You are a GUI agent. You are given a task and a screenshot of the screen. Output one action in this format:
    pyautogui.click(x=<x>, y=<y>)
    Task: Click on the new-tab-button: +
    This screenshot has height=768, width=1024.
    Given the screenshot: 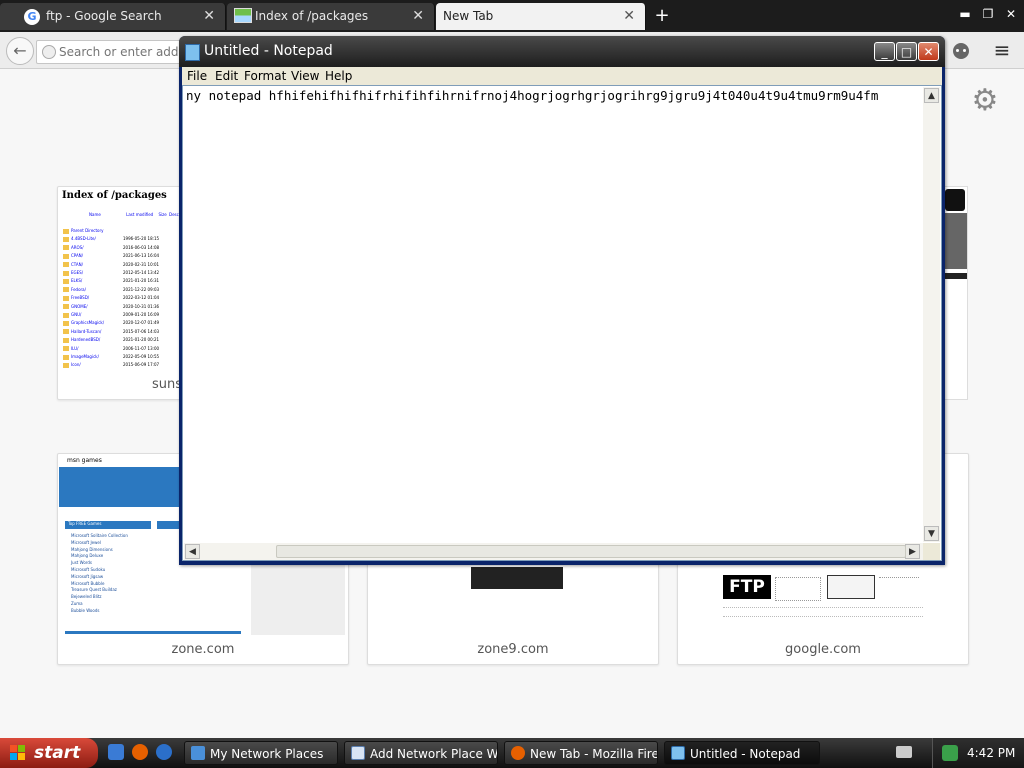 What is the action you would take?
    pyautogui.click(x=662, y=16)
    